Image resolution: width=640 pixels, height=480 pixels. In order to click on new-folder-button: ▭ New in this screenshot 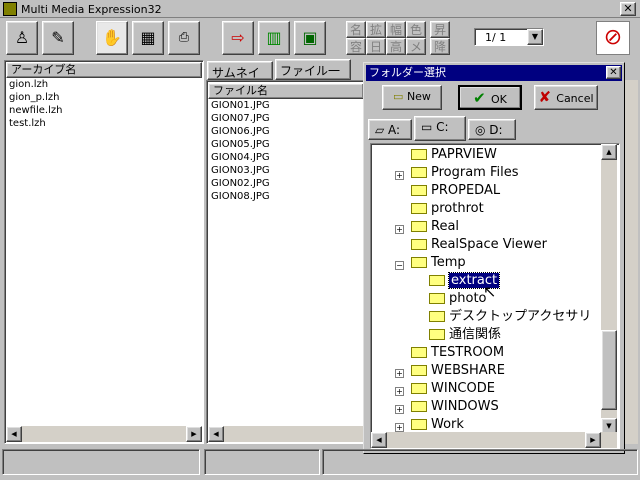, I will do `click(412, 97)`.